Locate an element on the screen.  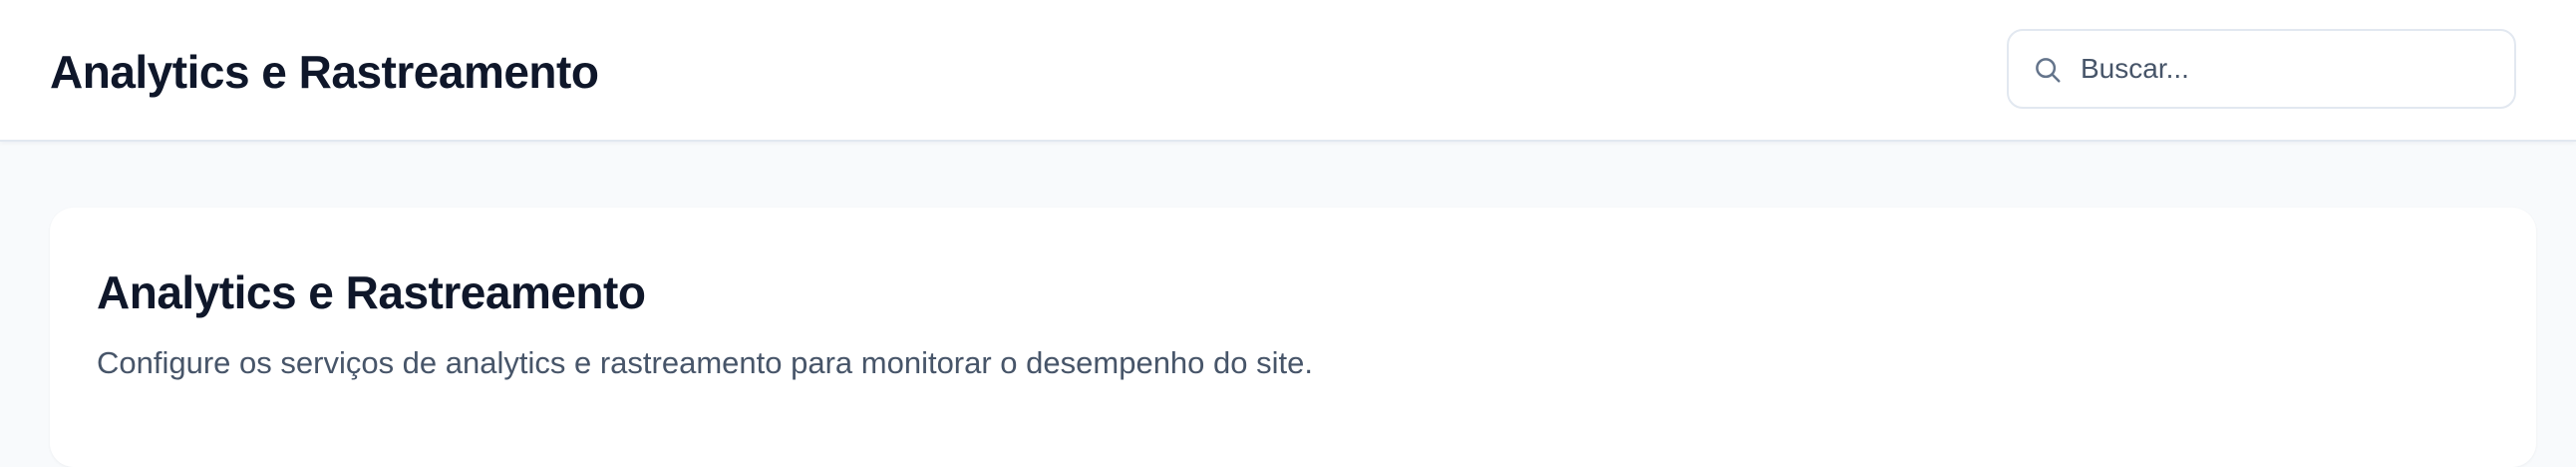
search-box is located at coordinates (2261, 69).